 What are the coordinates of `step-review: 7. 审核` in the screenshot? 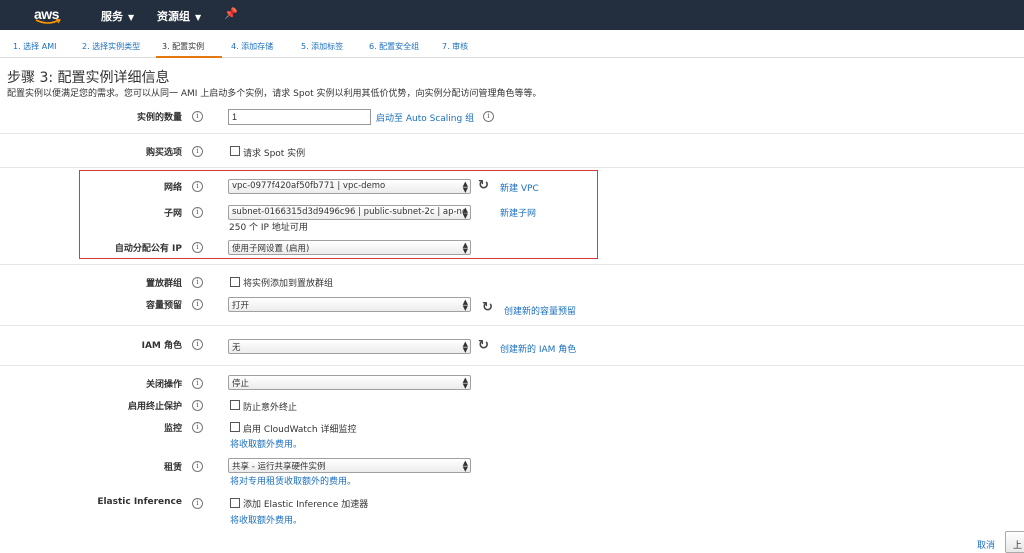 It's located at (455, 46).